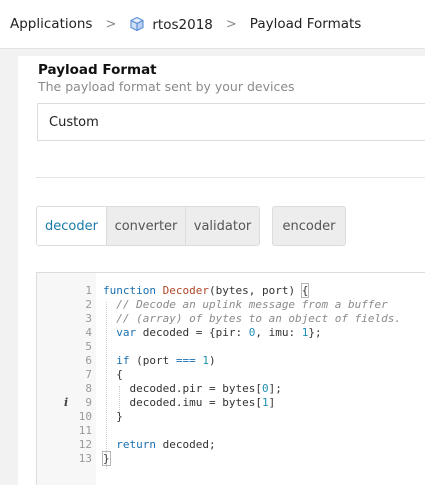 Image resolution: width=425 pixels, height=485 pixels. Describe the element at coordinates (192, 388) in the screenshot. I see `code-text: decoded.pir = bytes[0];` at that location.